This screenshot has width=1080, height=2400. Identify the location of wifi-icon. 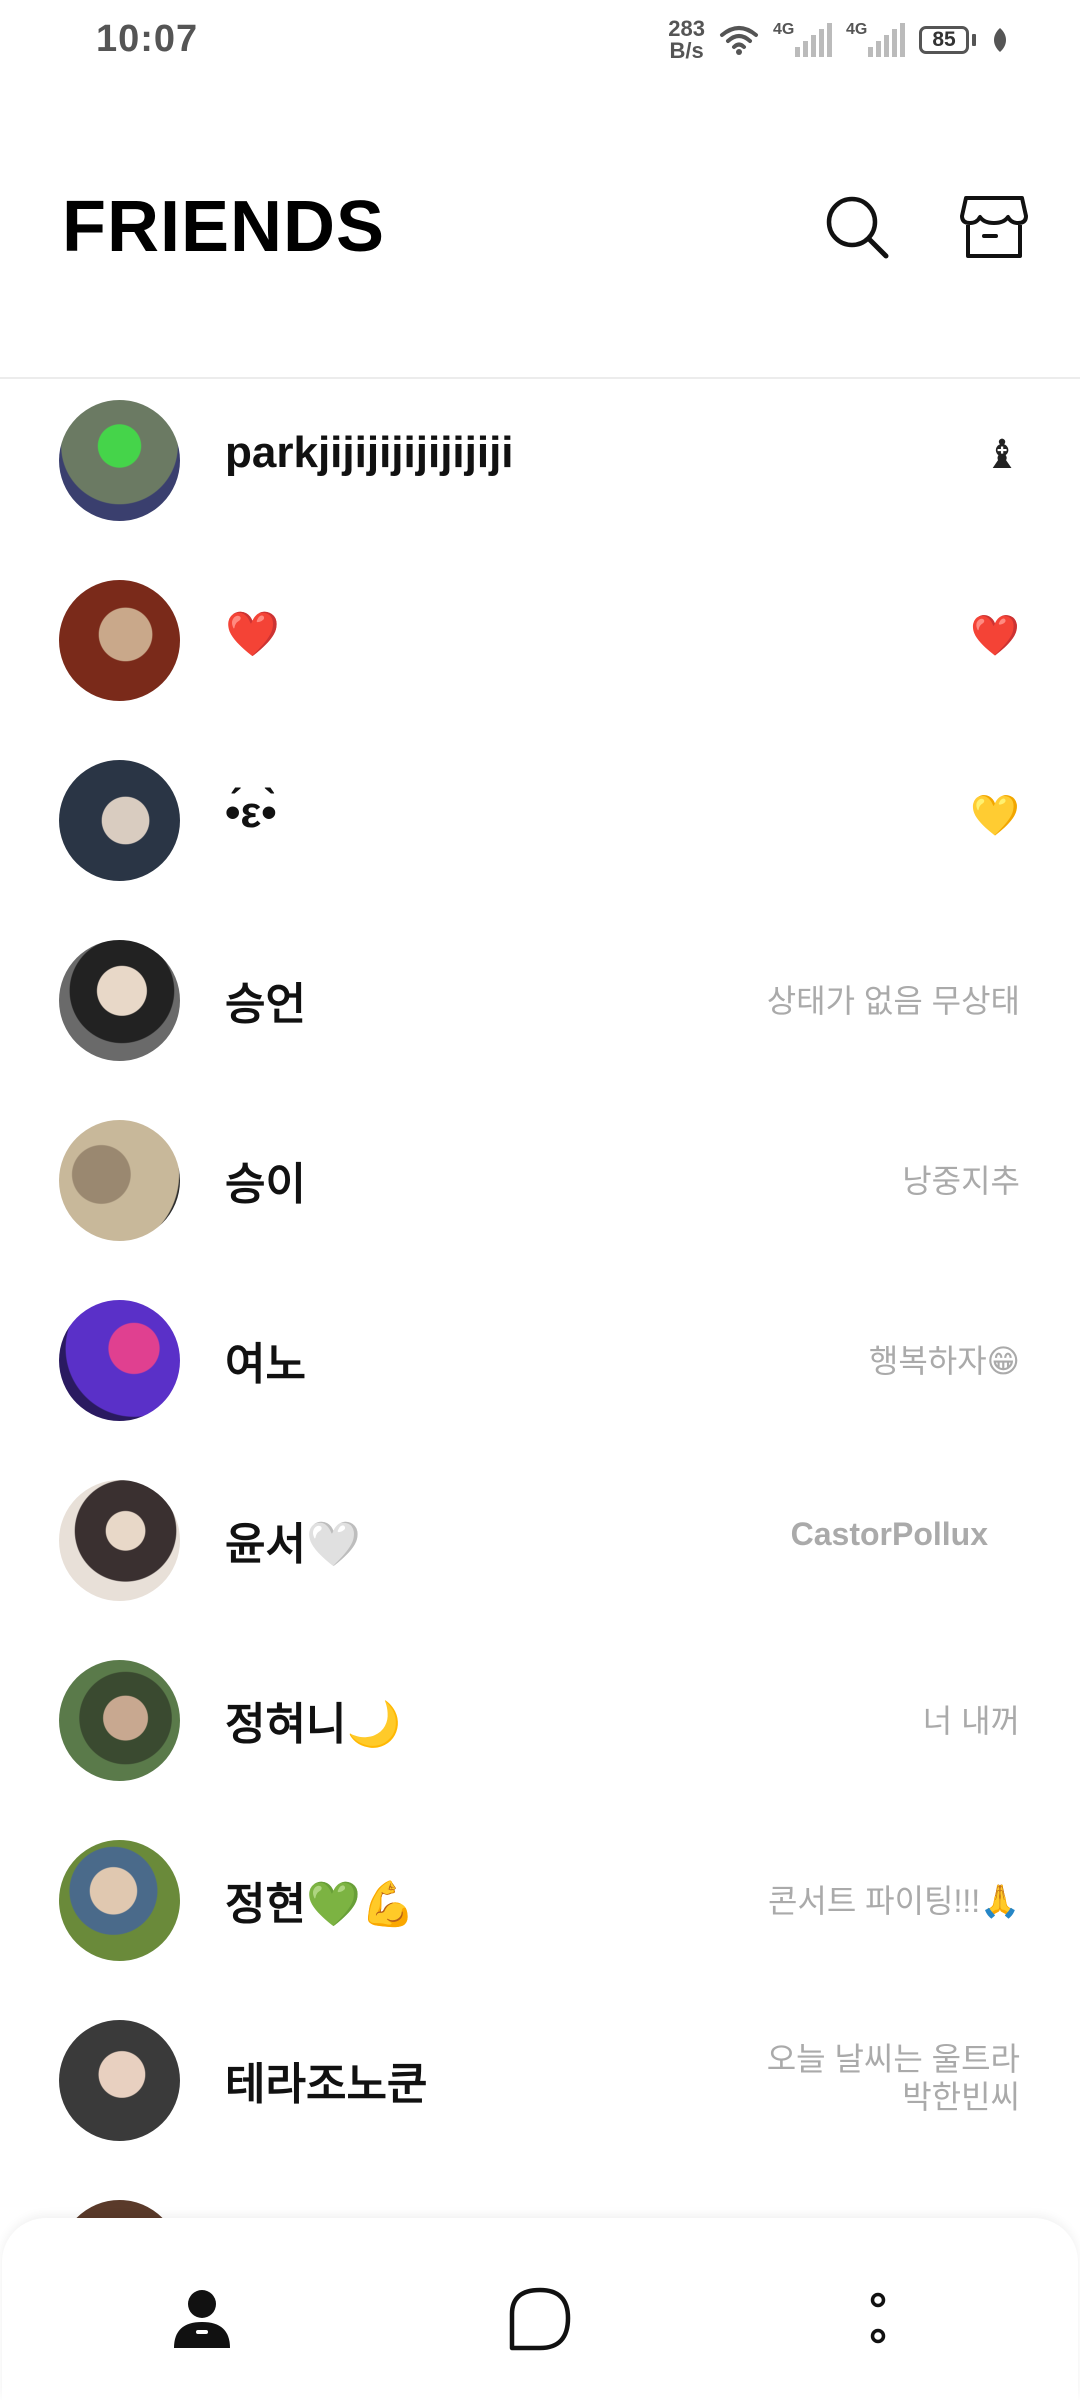
(739, 40).